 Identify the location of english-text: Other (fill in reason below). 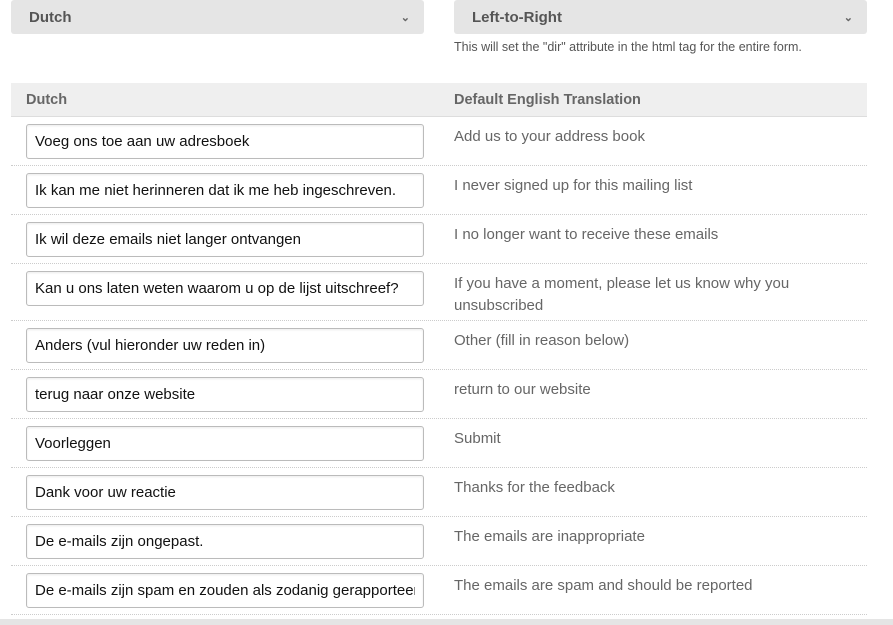
(542, 340).